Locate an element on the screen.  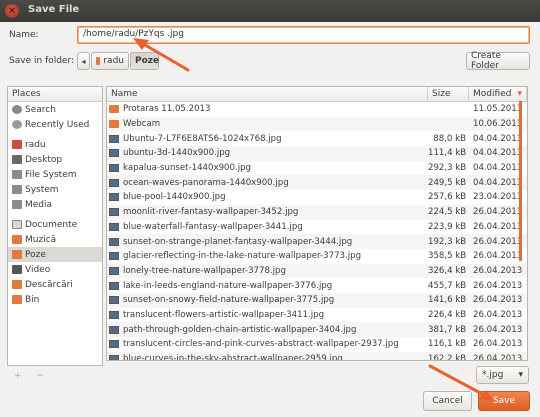
place-documente: Documente is located at coordinates (55, 224).